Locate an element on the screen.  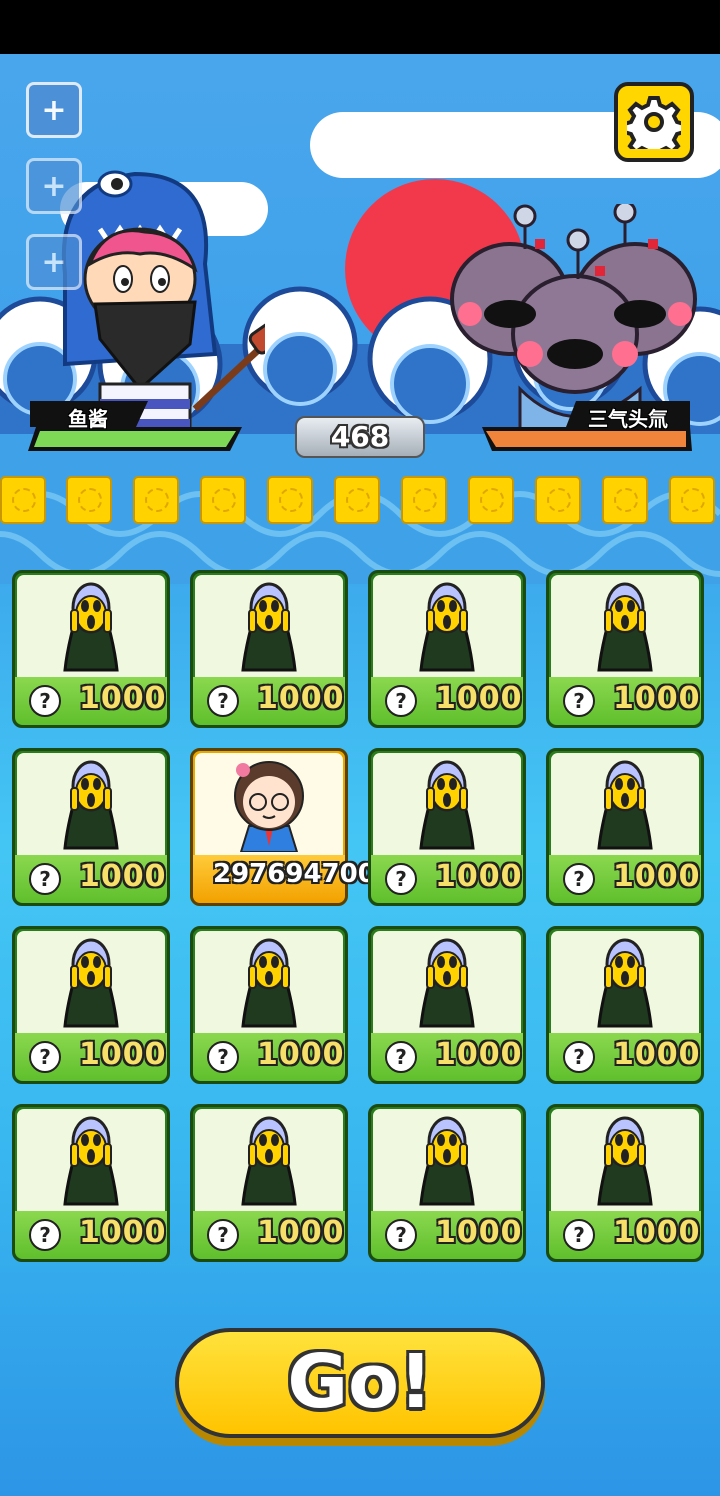
gear-icon is located at coordinates (654, 122).